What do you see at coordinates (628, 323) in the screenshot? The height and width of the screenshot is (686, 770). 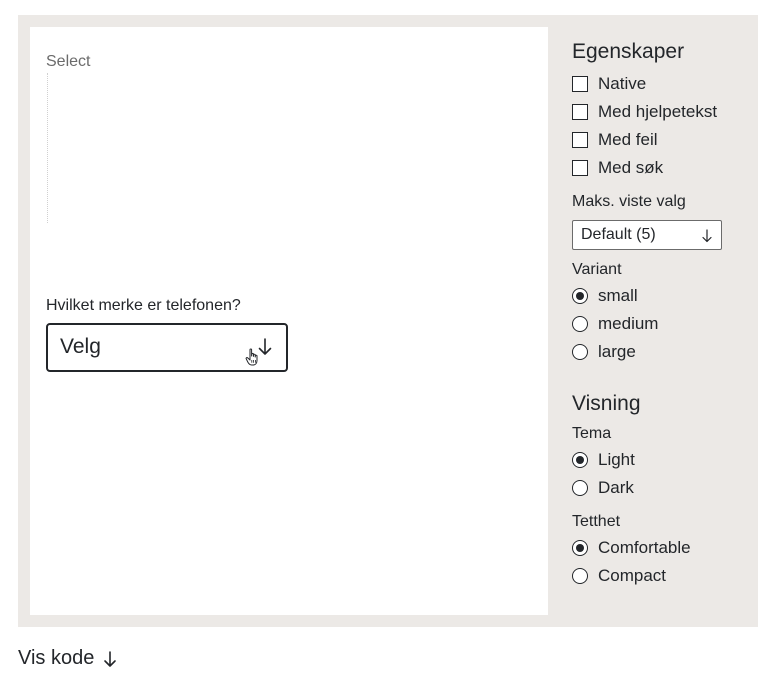 I see `radio-label: medium` at bounding box center [628, 323].